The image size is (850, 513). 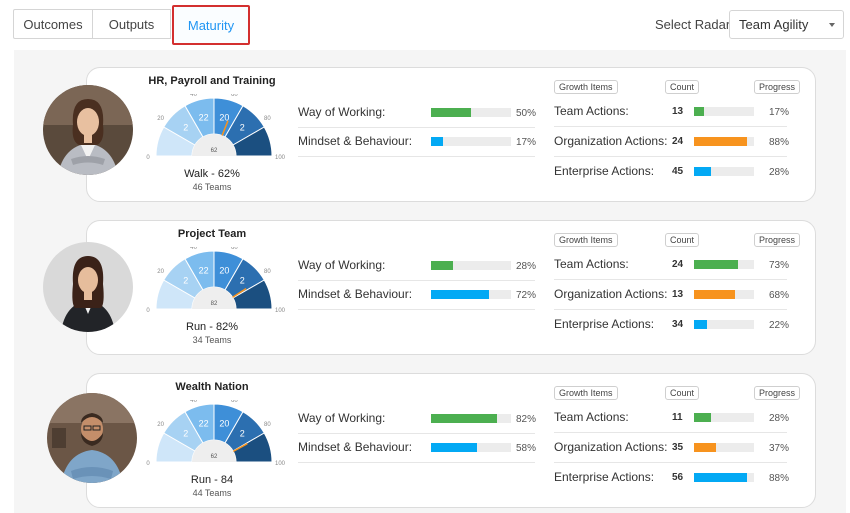 I want to click on action-count: 45, so click(x=678, y=171).